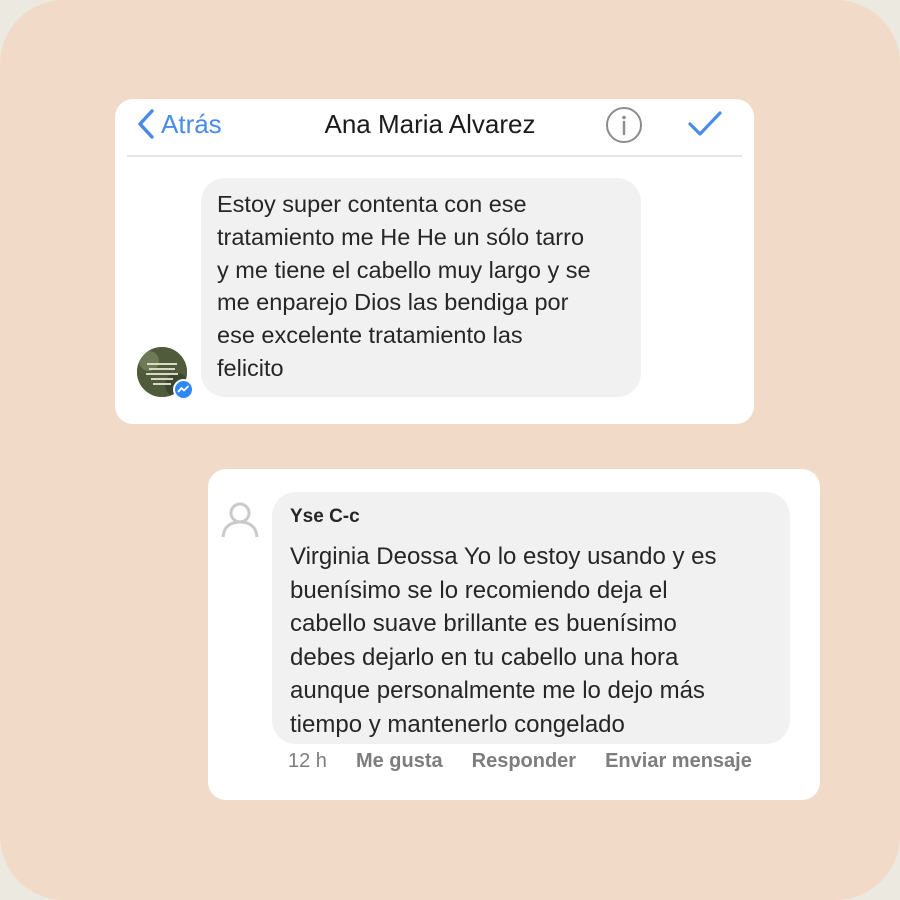 Image resolution: width=900 pixels, height=900 pixels. Describe the element at coordinates (524, 761) in the screenshot. I see `reply-button: Responder` at that location.